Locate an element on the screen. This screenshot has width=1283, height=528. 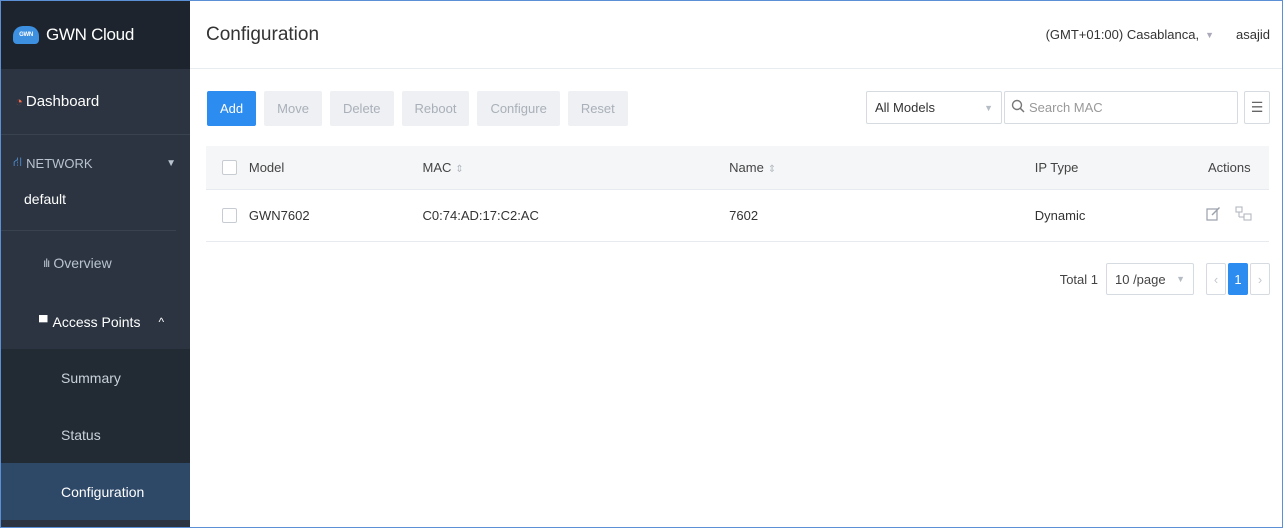
move-button: Move is located at coordinates (293, 108).